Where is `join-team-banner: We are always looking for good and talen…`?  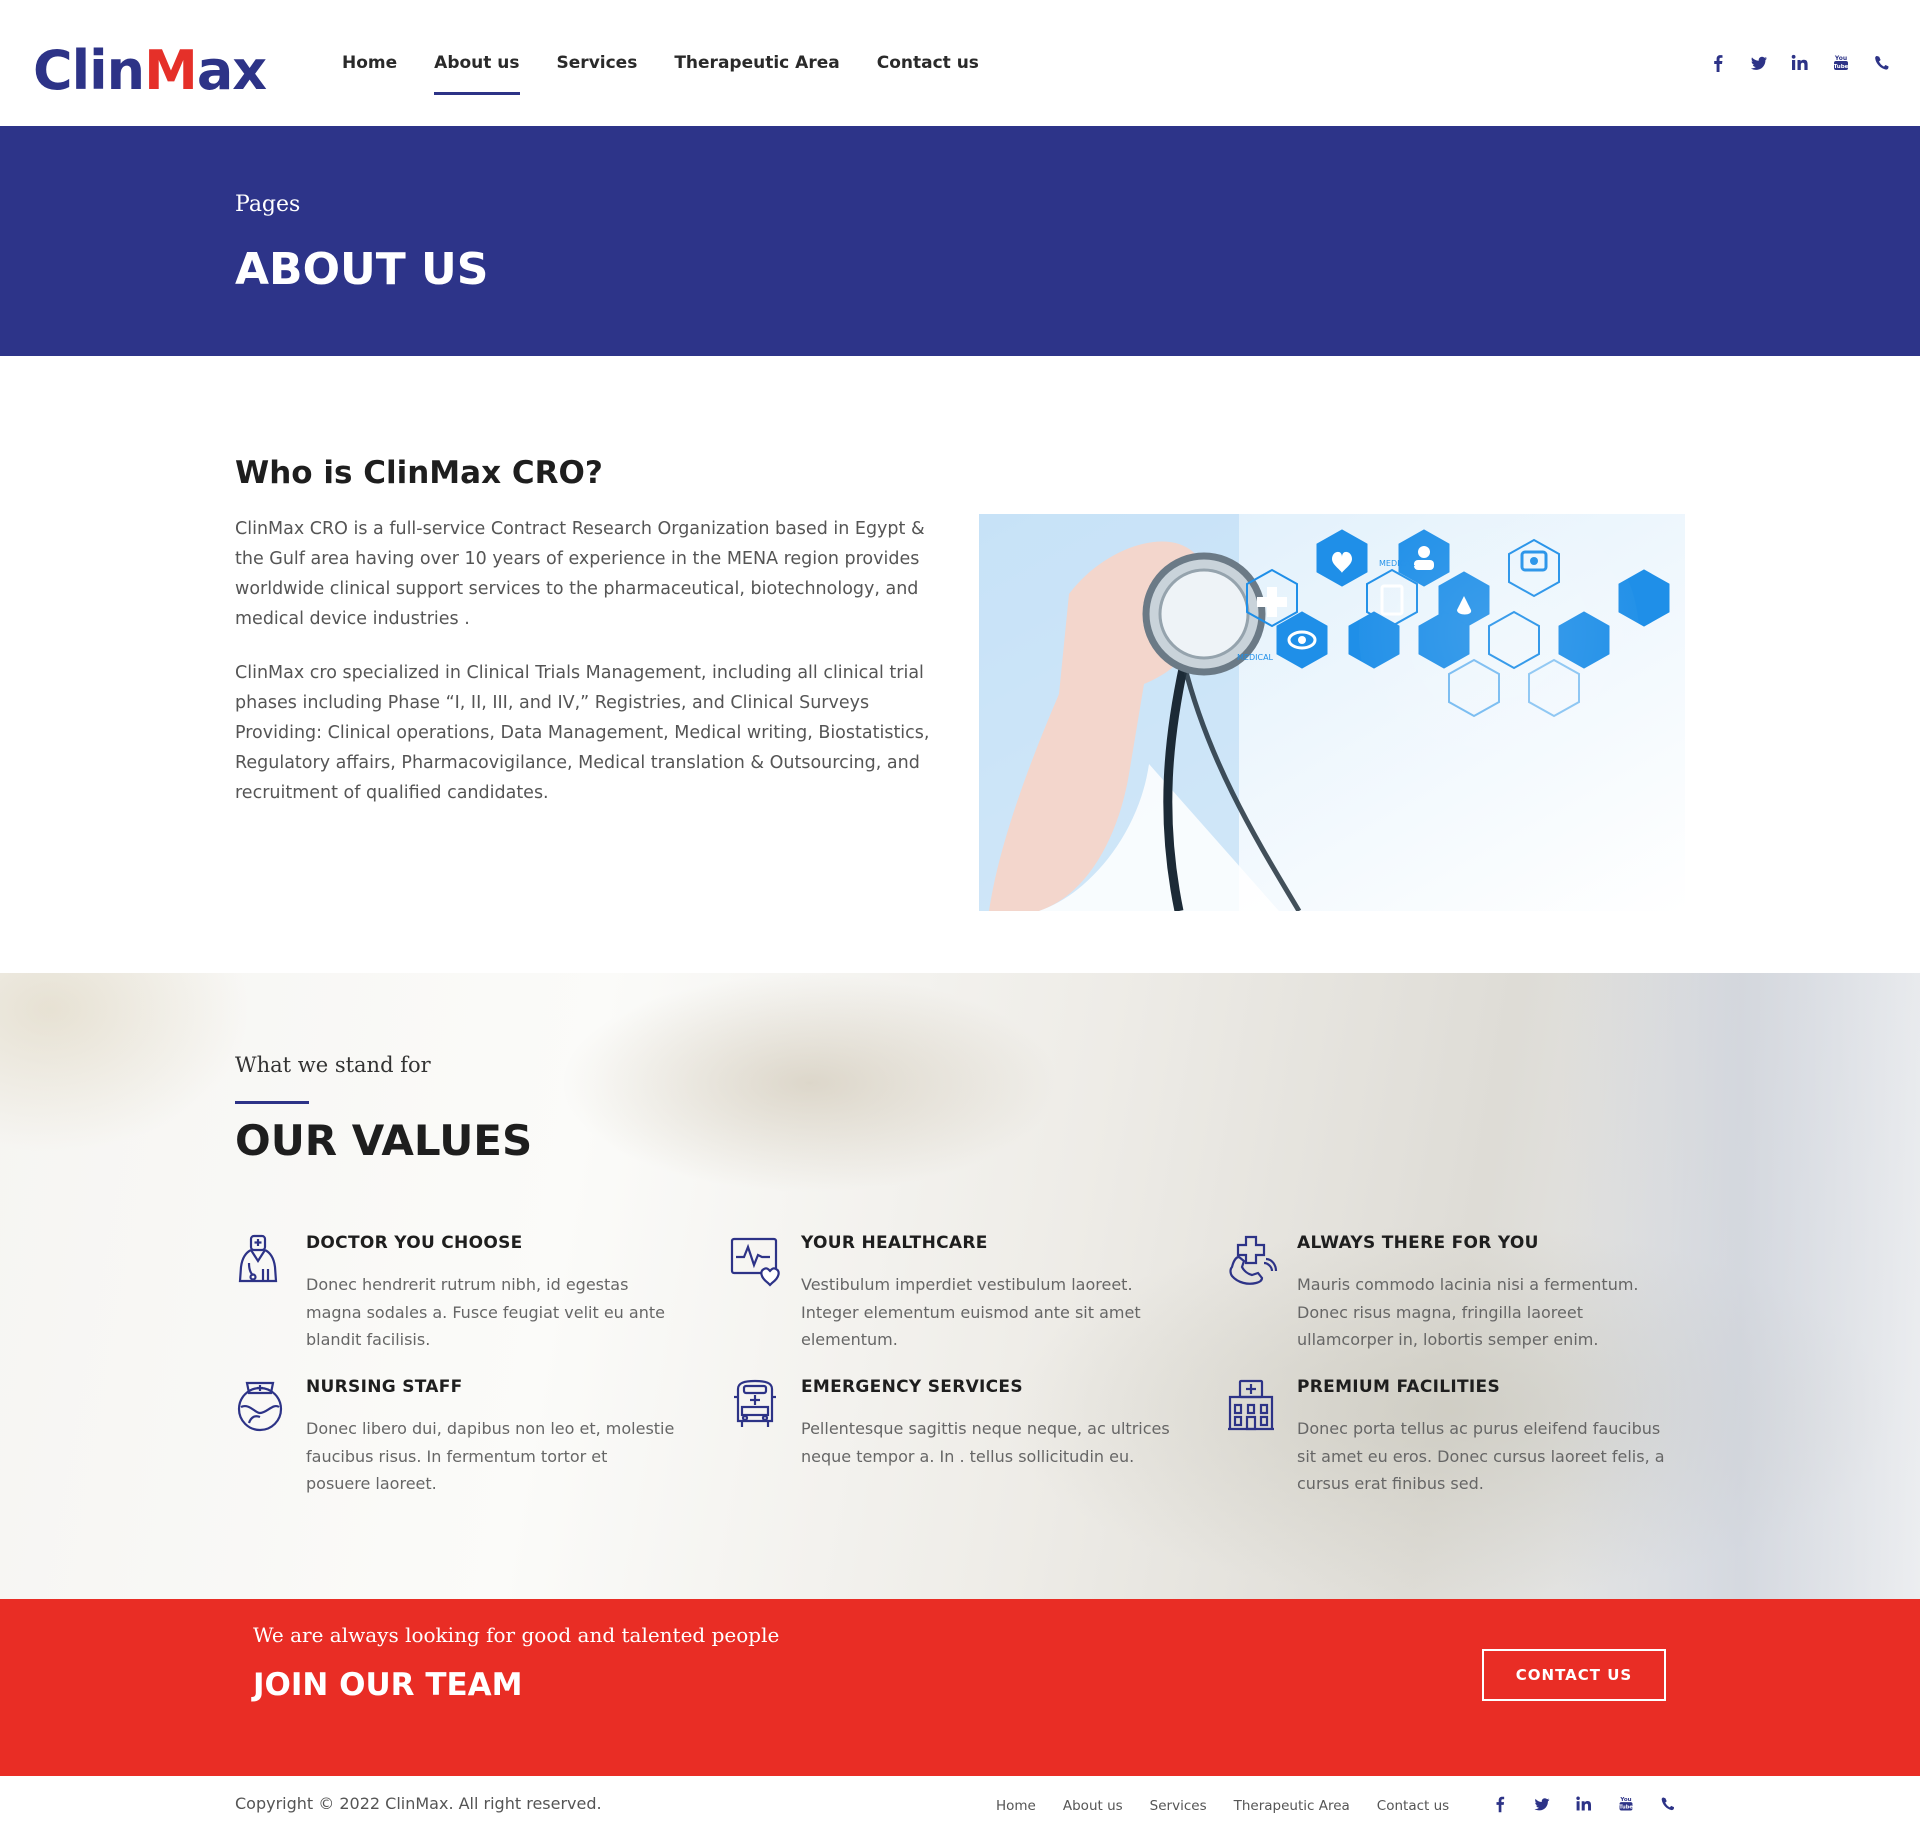
join-team-banner: We are always looking for good and talen… is located at coordinates (960, 1687).